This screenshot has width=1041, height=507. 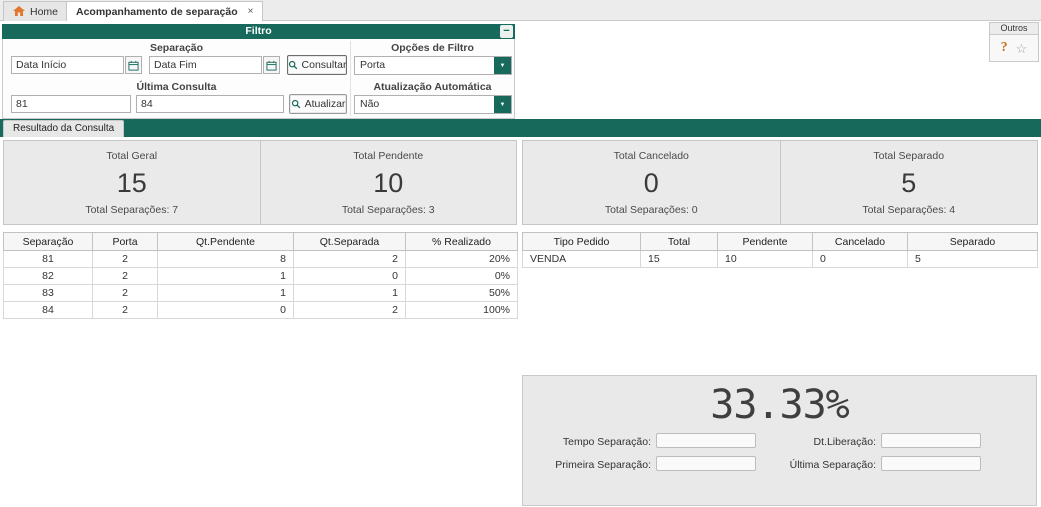 What do you see at coordinates (433, 65) in the screenshot?
I see `opcoes-filtro-dropdown: Porta ▼` at bounding box center [433, 65].